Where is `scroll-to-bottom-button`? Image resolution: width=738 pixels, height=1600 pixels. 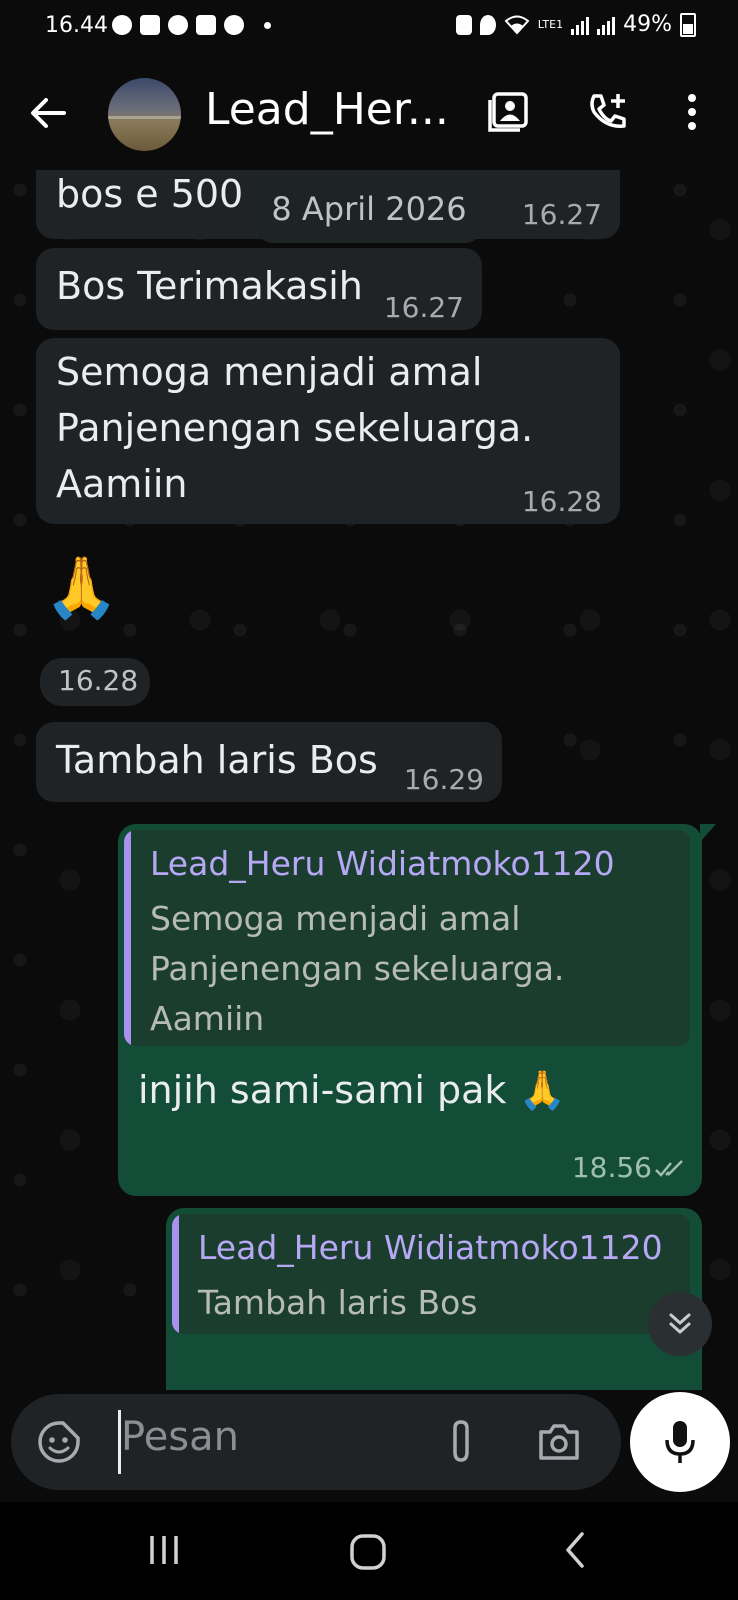
scroll-to-bottom-button is located at coordinates (680, 1324).